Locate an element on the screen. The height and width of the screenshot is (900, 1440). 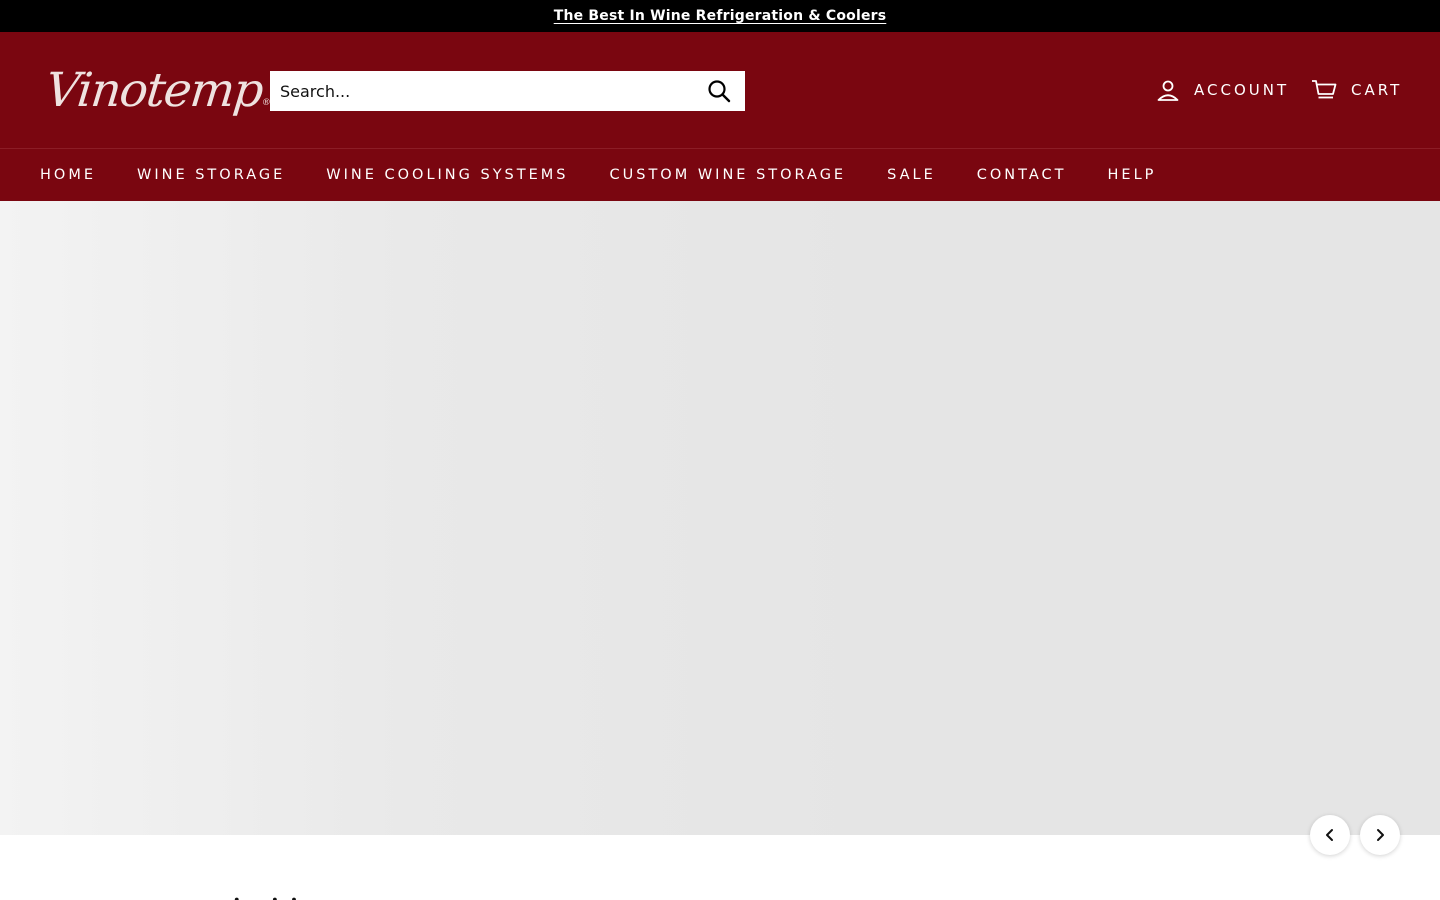
slideshow-next-button is located at coordinates (1380, 835).